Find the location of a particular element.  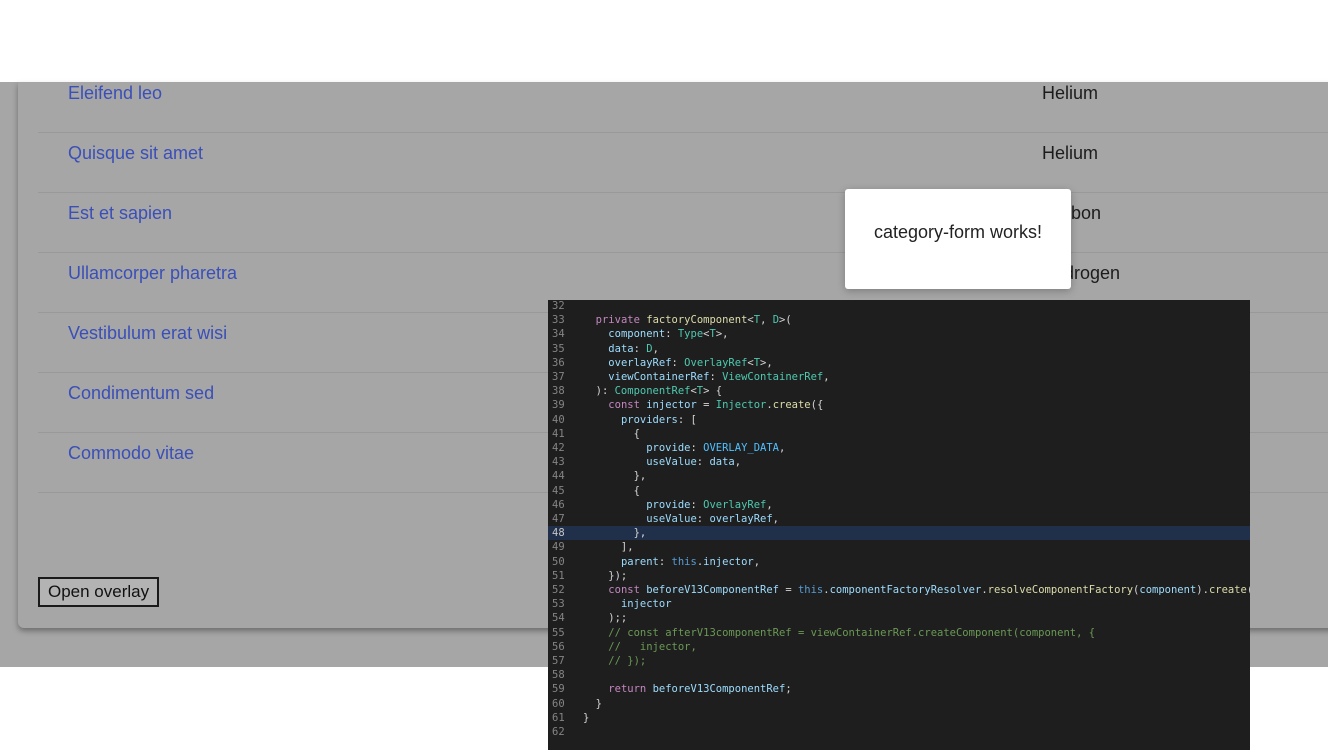

code-line-number: 45 is located at coordinates (558, 490).